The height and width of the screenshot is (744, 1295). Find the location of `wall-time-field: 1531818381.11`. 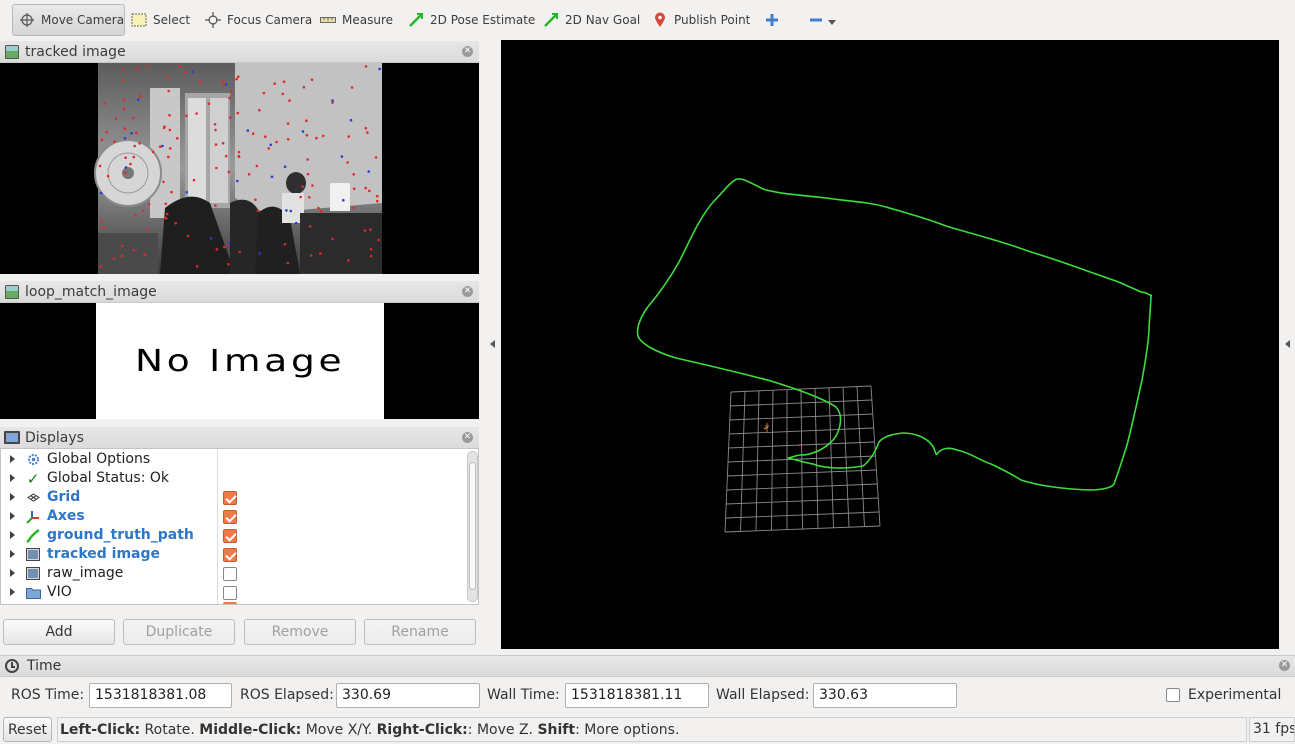

wall-time-field: 1531818381.11 is located at coordinates (637, 695).